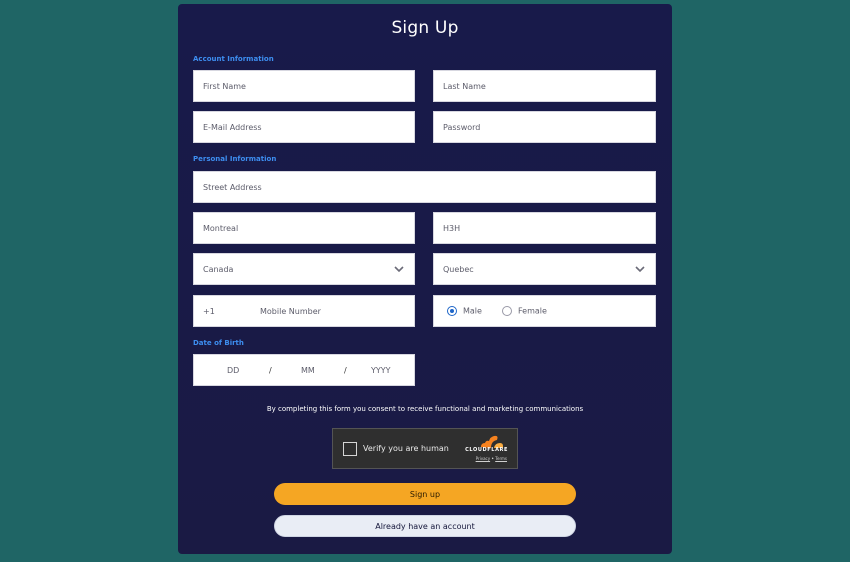  What do you see at coordinates (308, 370) in the screenshot?
I see `dob-month: MM` at bounding box center [308, 370].